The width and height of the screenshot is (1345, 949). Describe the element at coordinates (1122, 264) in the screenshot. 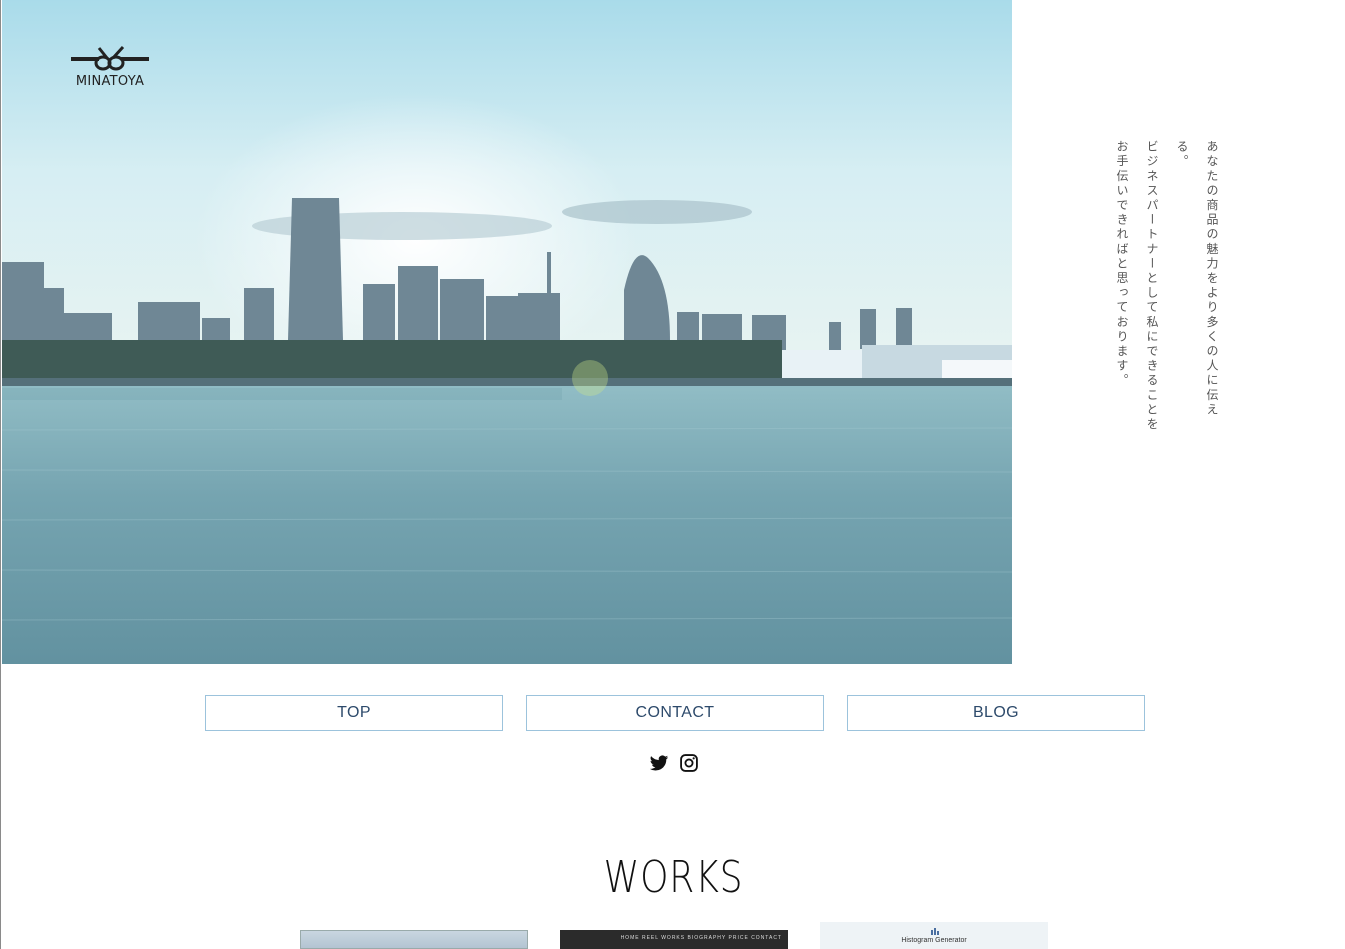

I see `tagline-line: お手伝いできればと思っております。` at that location.